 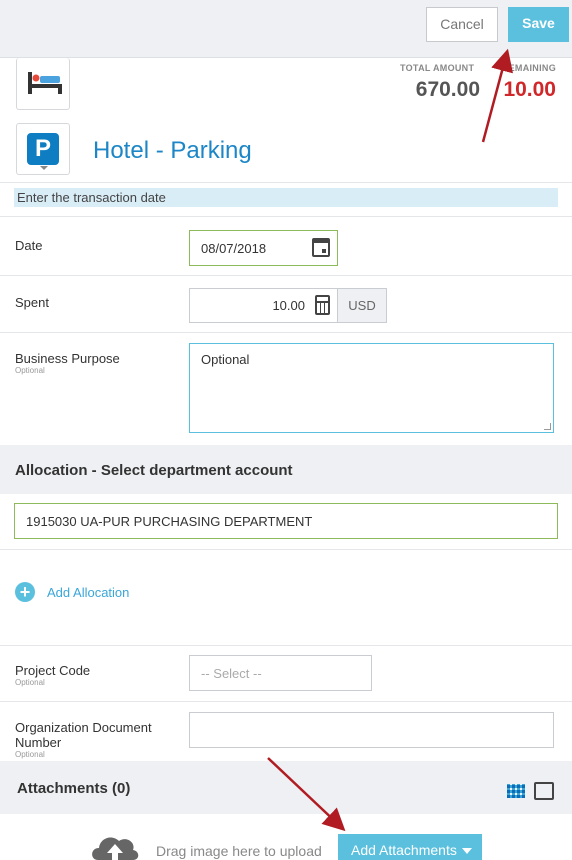 What do you see at coordinates (239, 851) in the screenshot?
I see `drag-upload-text: Drag image here to upload` at bounding box center [239, 851].